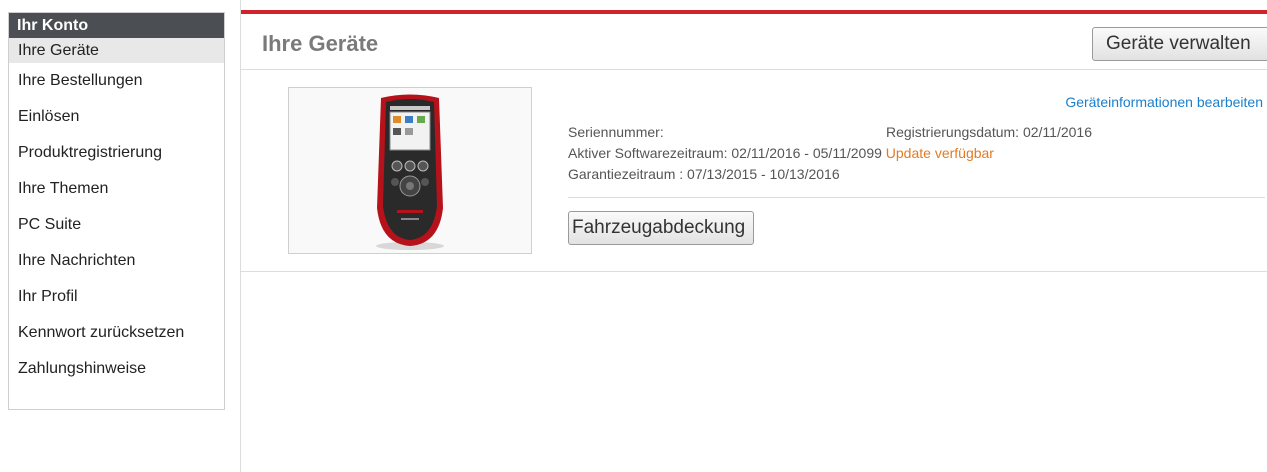 Image resolution: width=1267 pixels, height=472 pixels. Describe the element at coordinates (116, 261) in the screenshot. I see `sidebar-item-messages: Ihre Nachrichten` at that location.